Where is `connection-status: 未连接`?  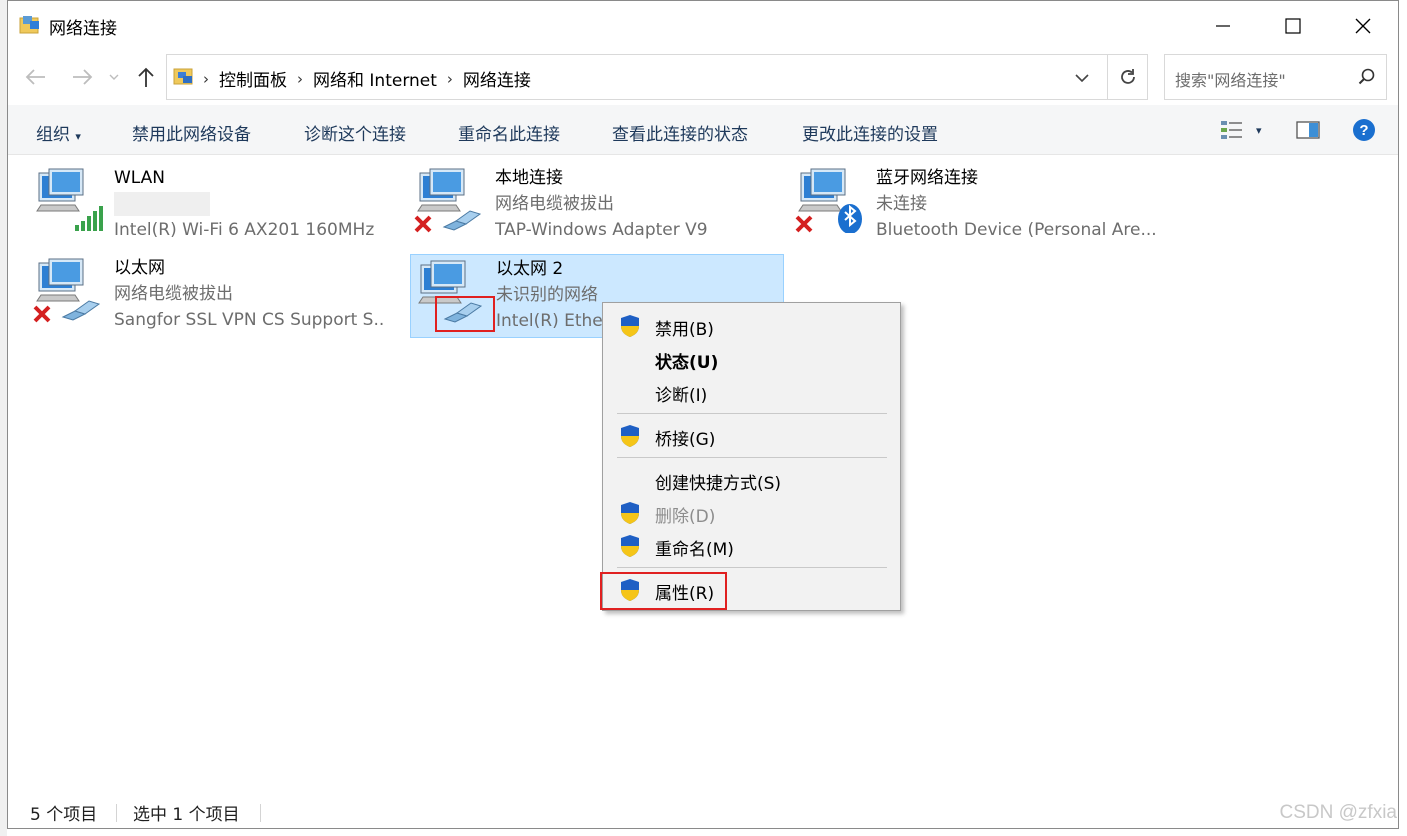 connection-status: 未连接 is located at coordinates (901, 204).